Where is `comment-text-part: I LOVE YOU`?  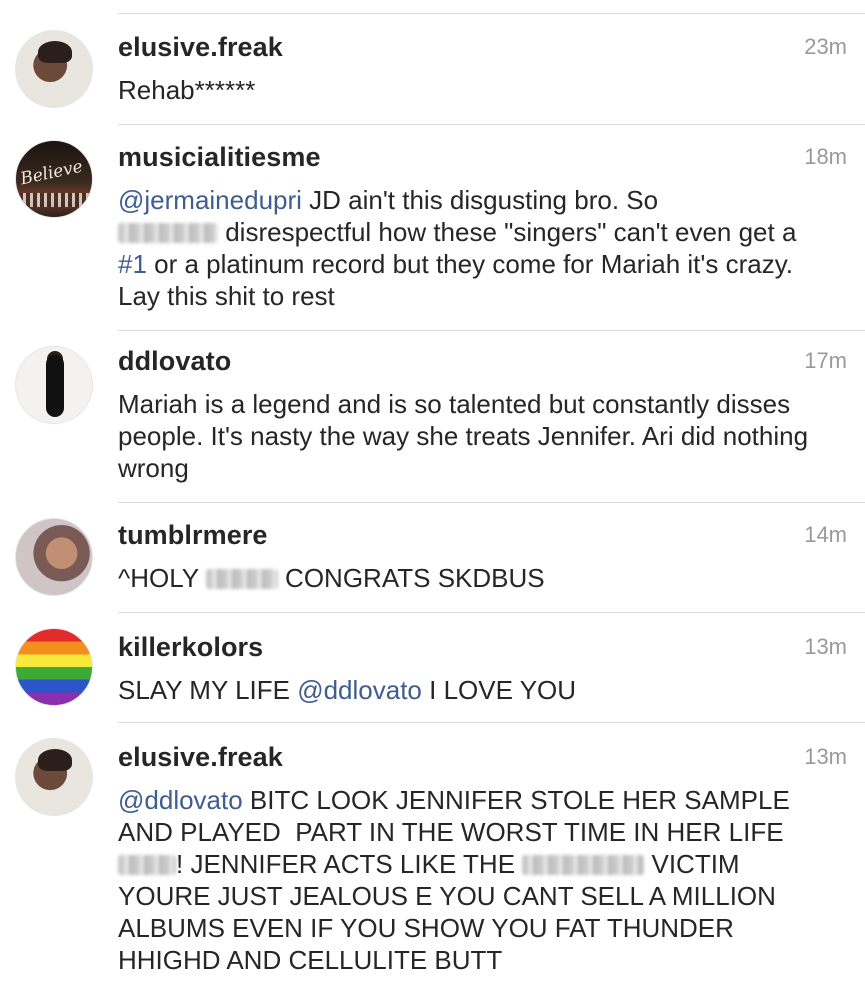
comment-text-part: I LOVE YOU is located at coordinates (499, 690).